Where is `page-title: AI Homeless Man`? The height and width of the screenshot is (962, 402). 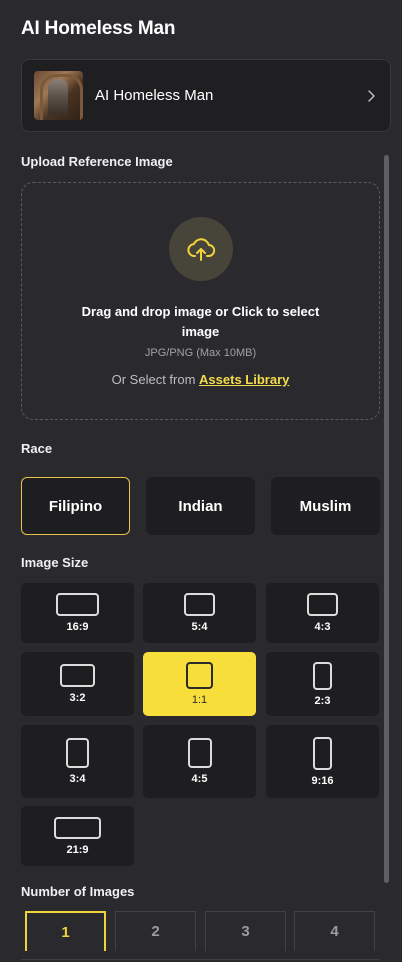
page-title: AI Homeless Man is located at coordinates (98, 28).